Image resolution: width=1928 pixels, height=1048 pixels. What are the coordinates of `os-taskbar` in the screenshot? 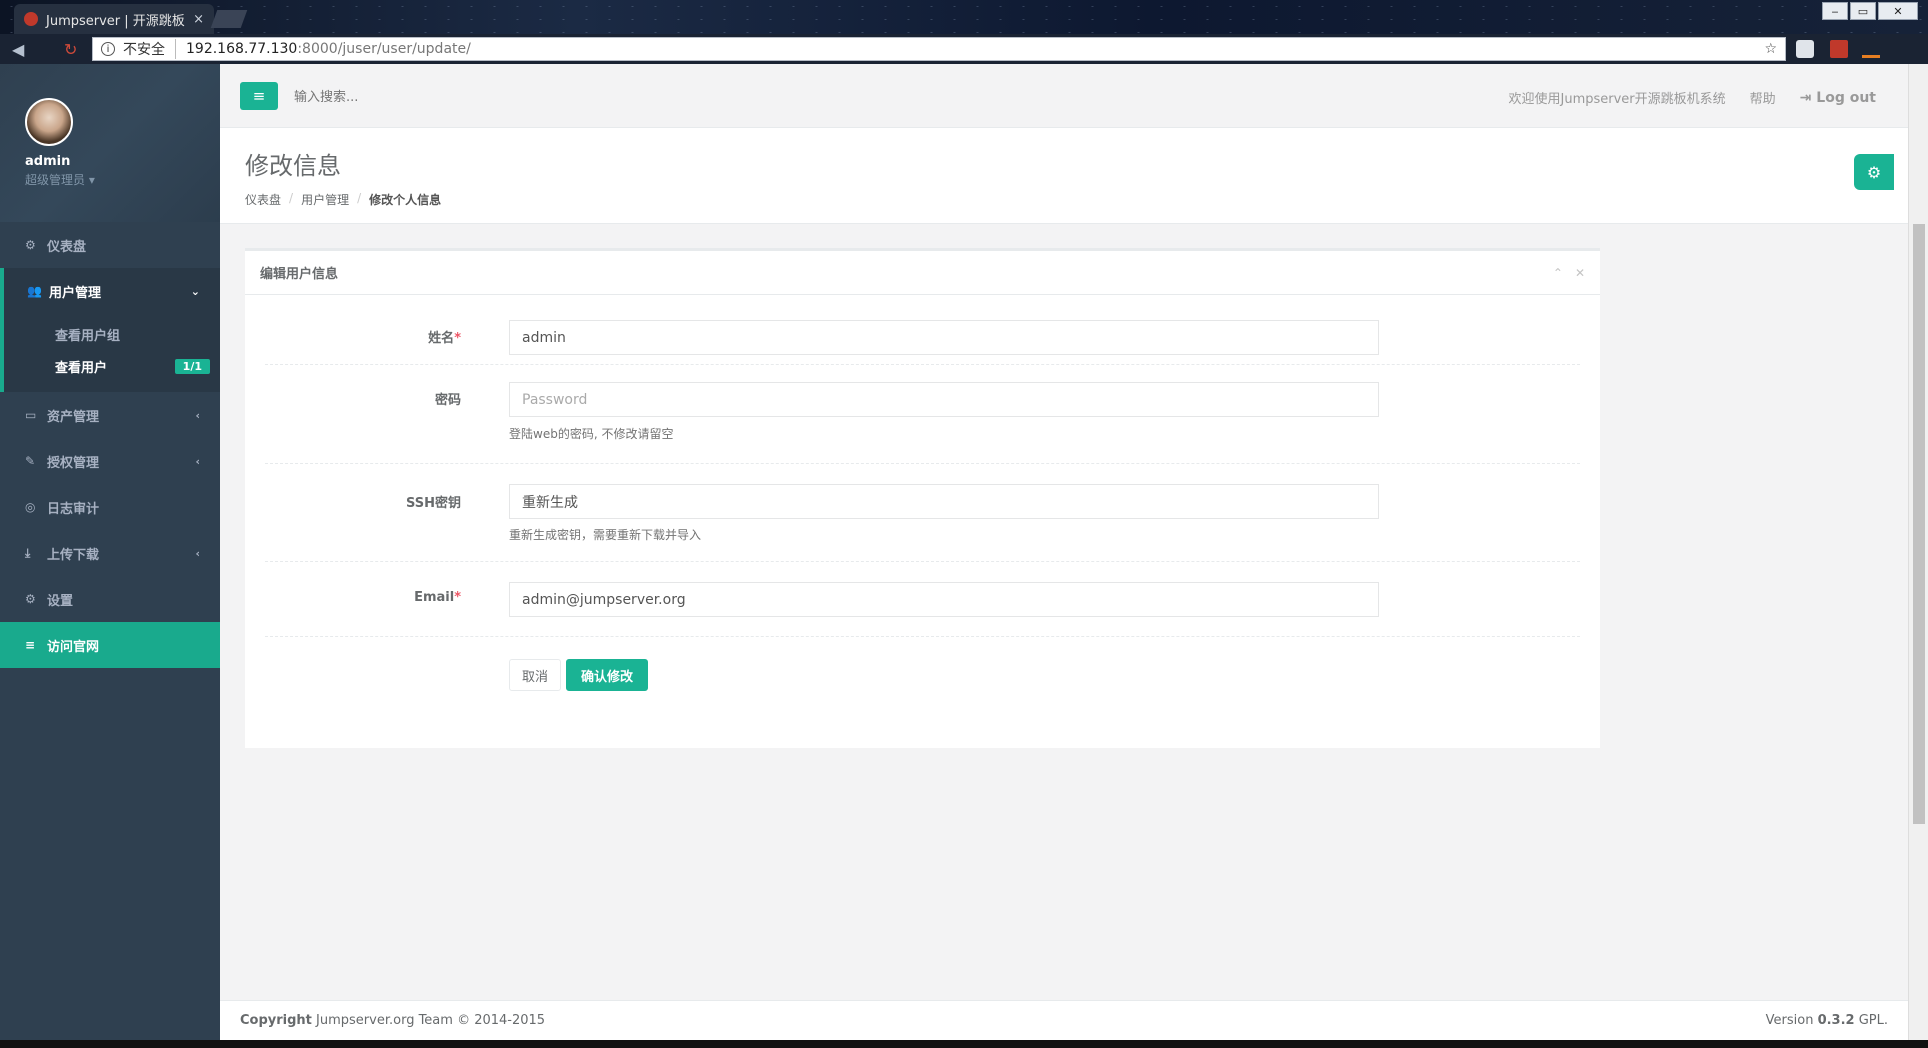 It's located at (964, 1044).